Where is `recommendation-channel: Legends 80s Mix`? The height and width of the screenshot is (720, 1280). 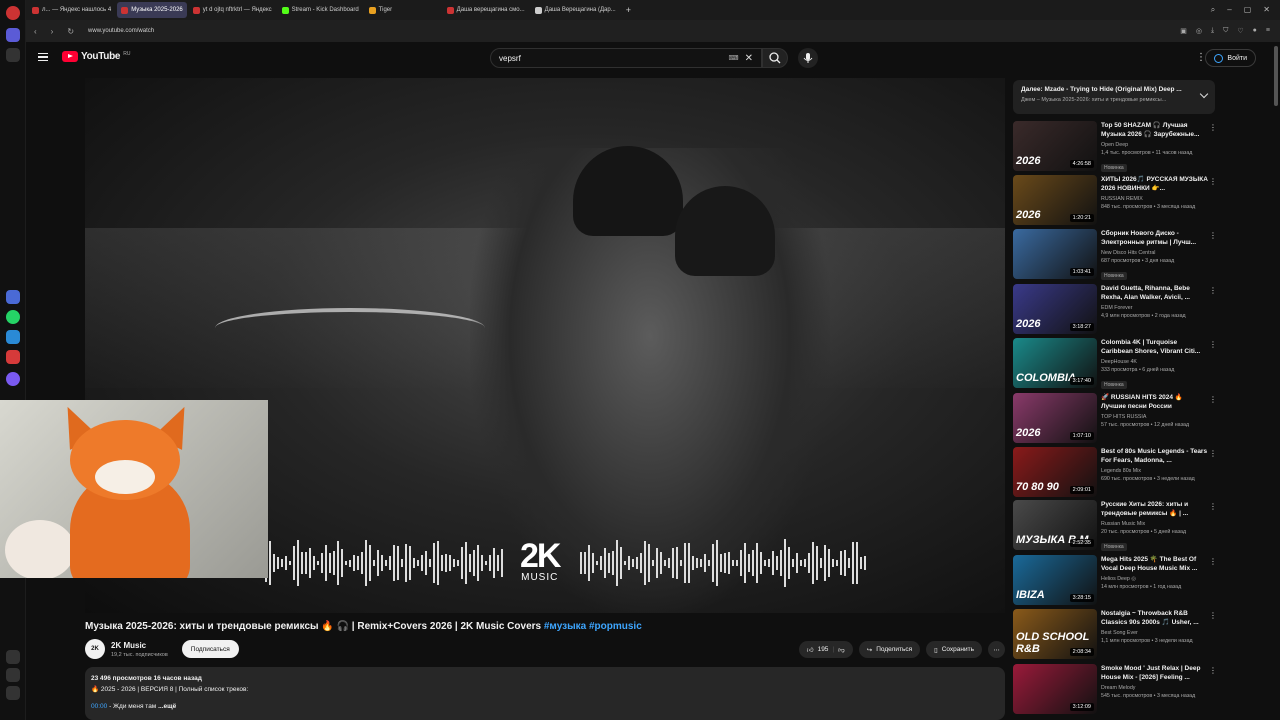
recommendation-channel: Legends 80s Mix is located at coordinates (1155, 471).